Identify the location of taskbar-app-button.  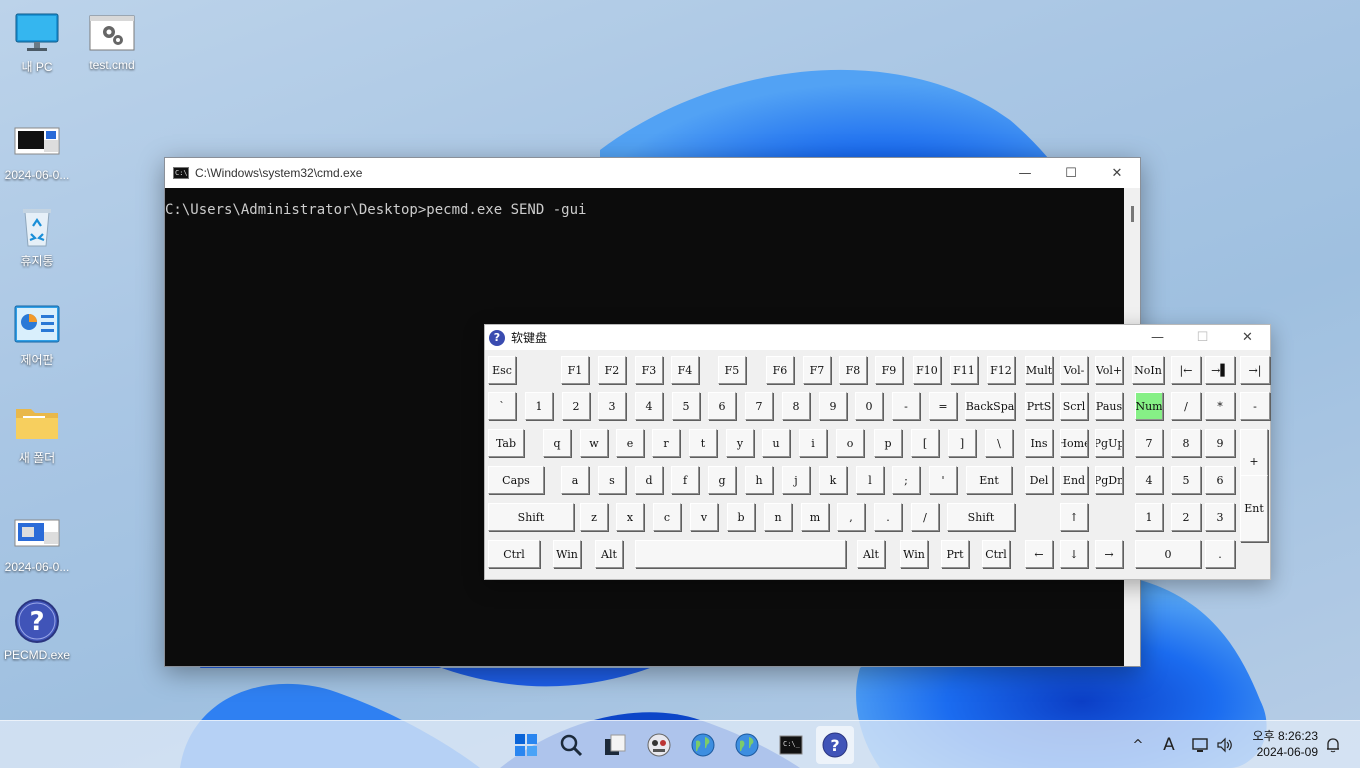
(659, 745).